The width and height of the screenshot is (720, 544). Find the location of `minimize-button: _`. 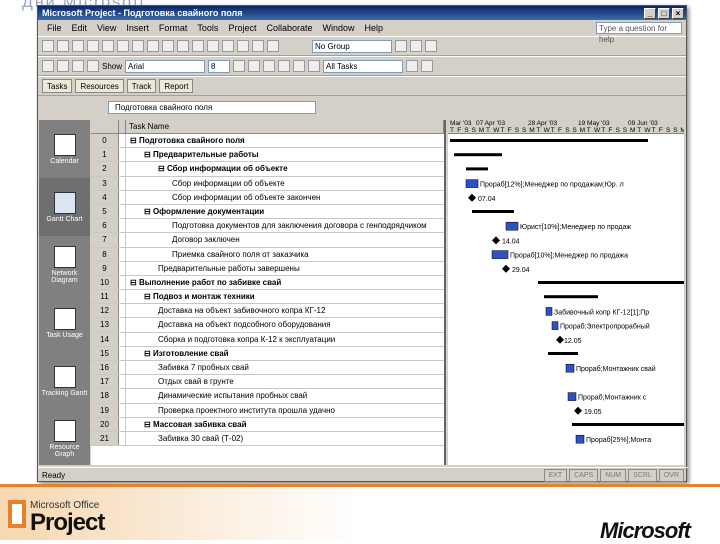

minimize-button: _ is located at coordinates (650, 13).